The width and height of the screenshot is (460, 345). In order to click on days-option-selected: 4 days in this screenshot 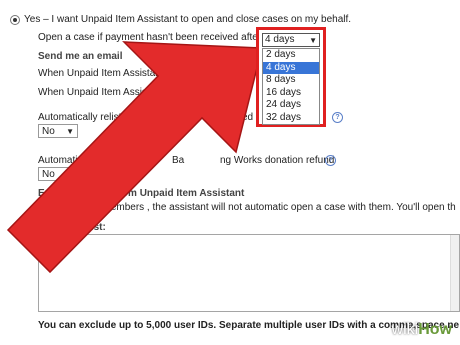, I will do `click(291, 67)`.